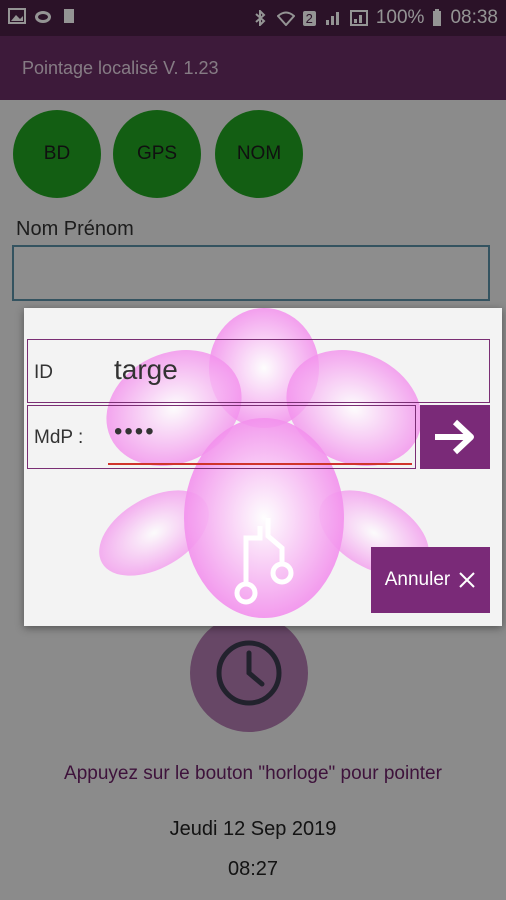 The width and height of the screenshot is (506, 900). Describe the element at coordinates (43, 372) in the screenshot. I see `id-label: ID` at that location.